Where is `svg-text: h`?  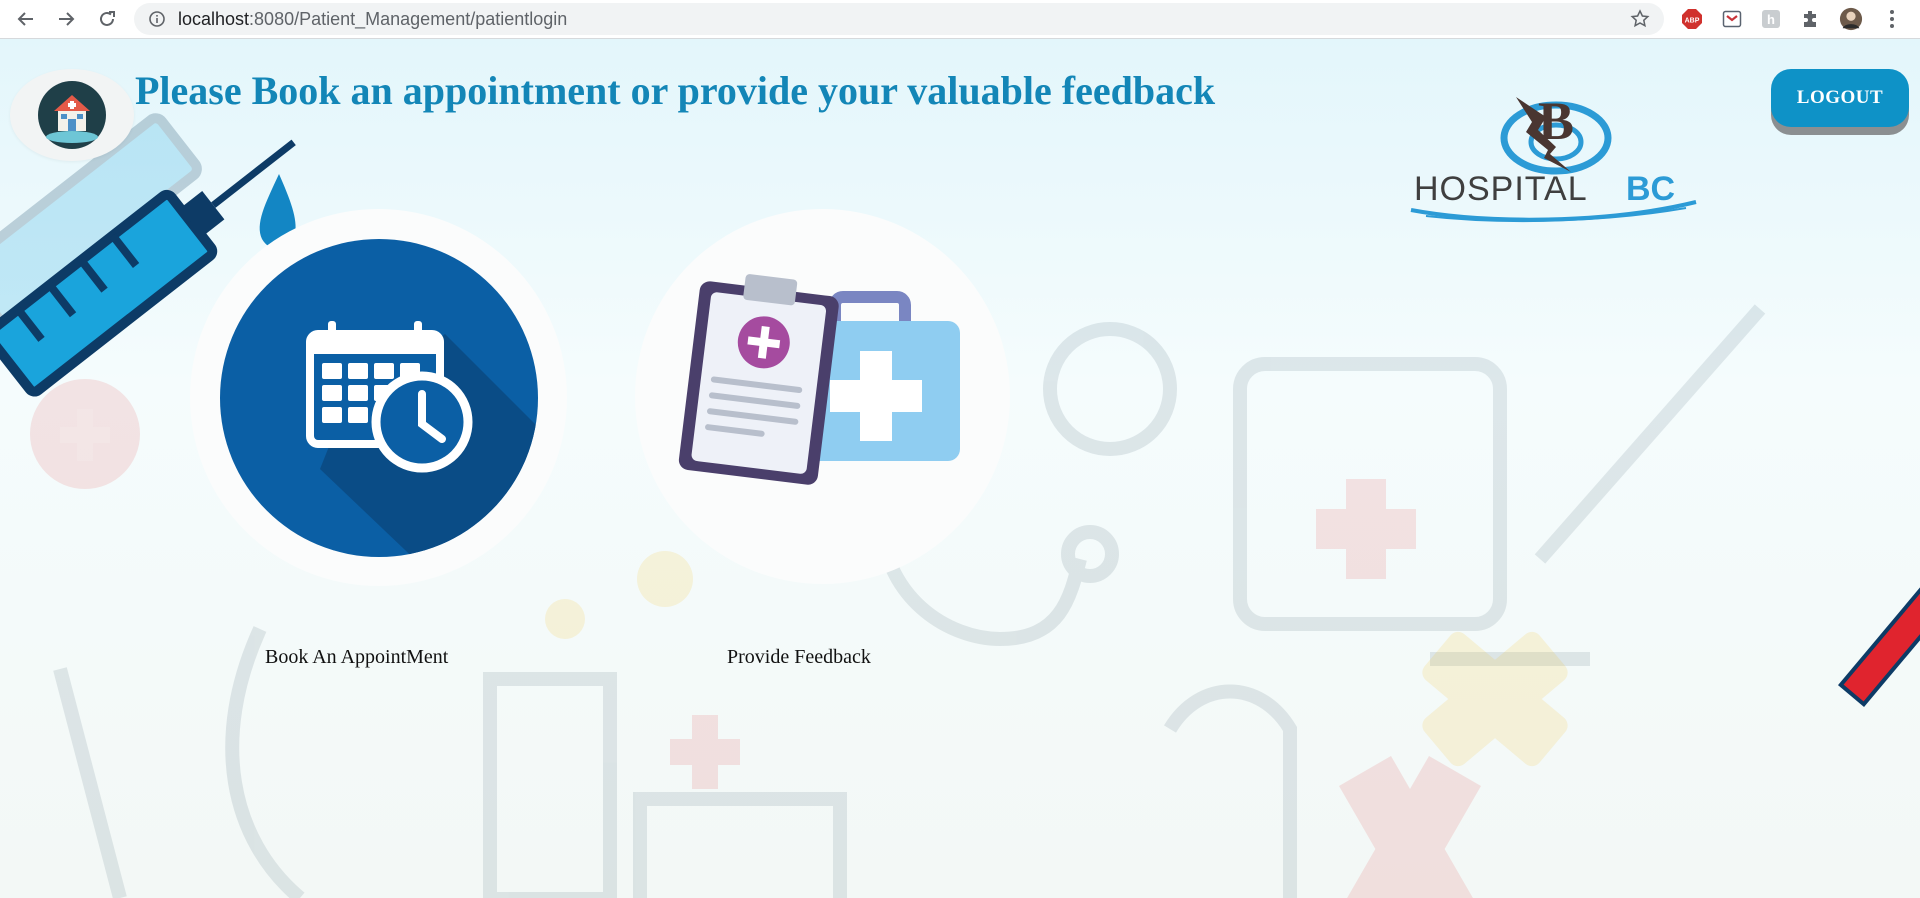 svg-text: h is located at coordinates (1771, 19).